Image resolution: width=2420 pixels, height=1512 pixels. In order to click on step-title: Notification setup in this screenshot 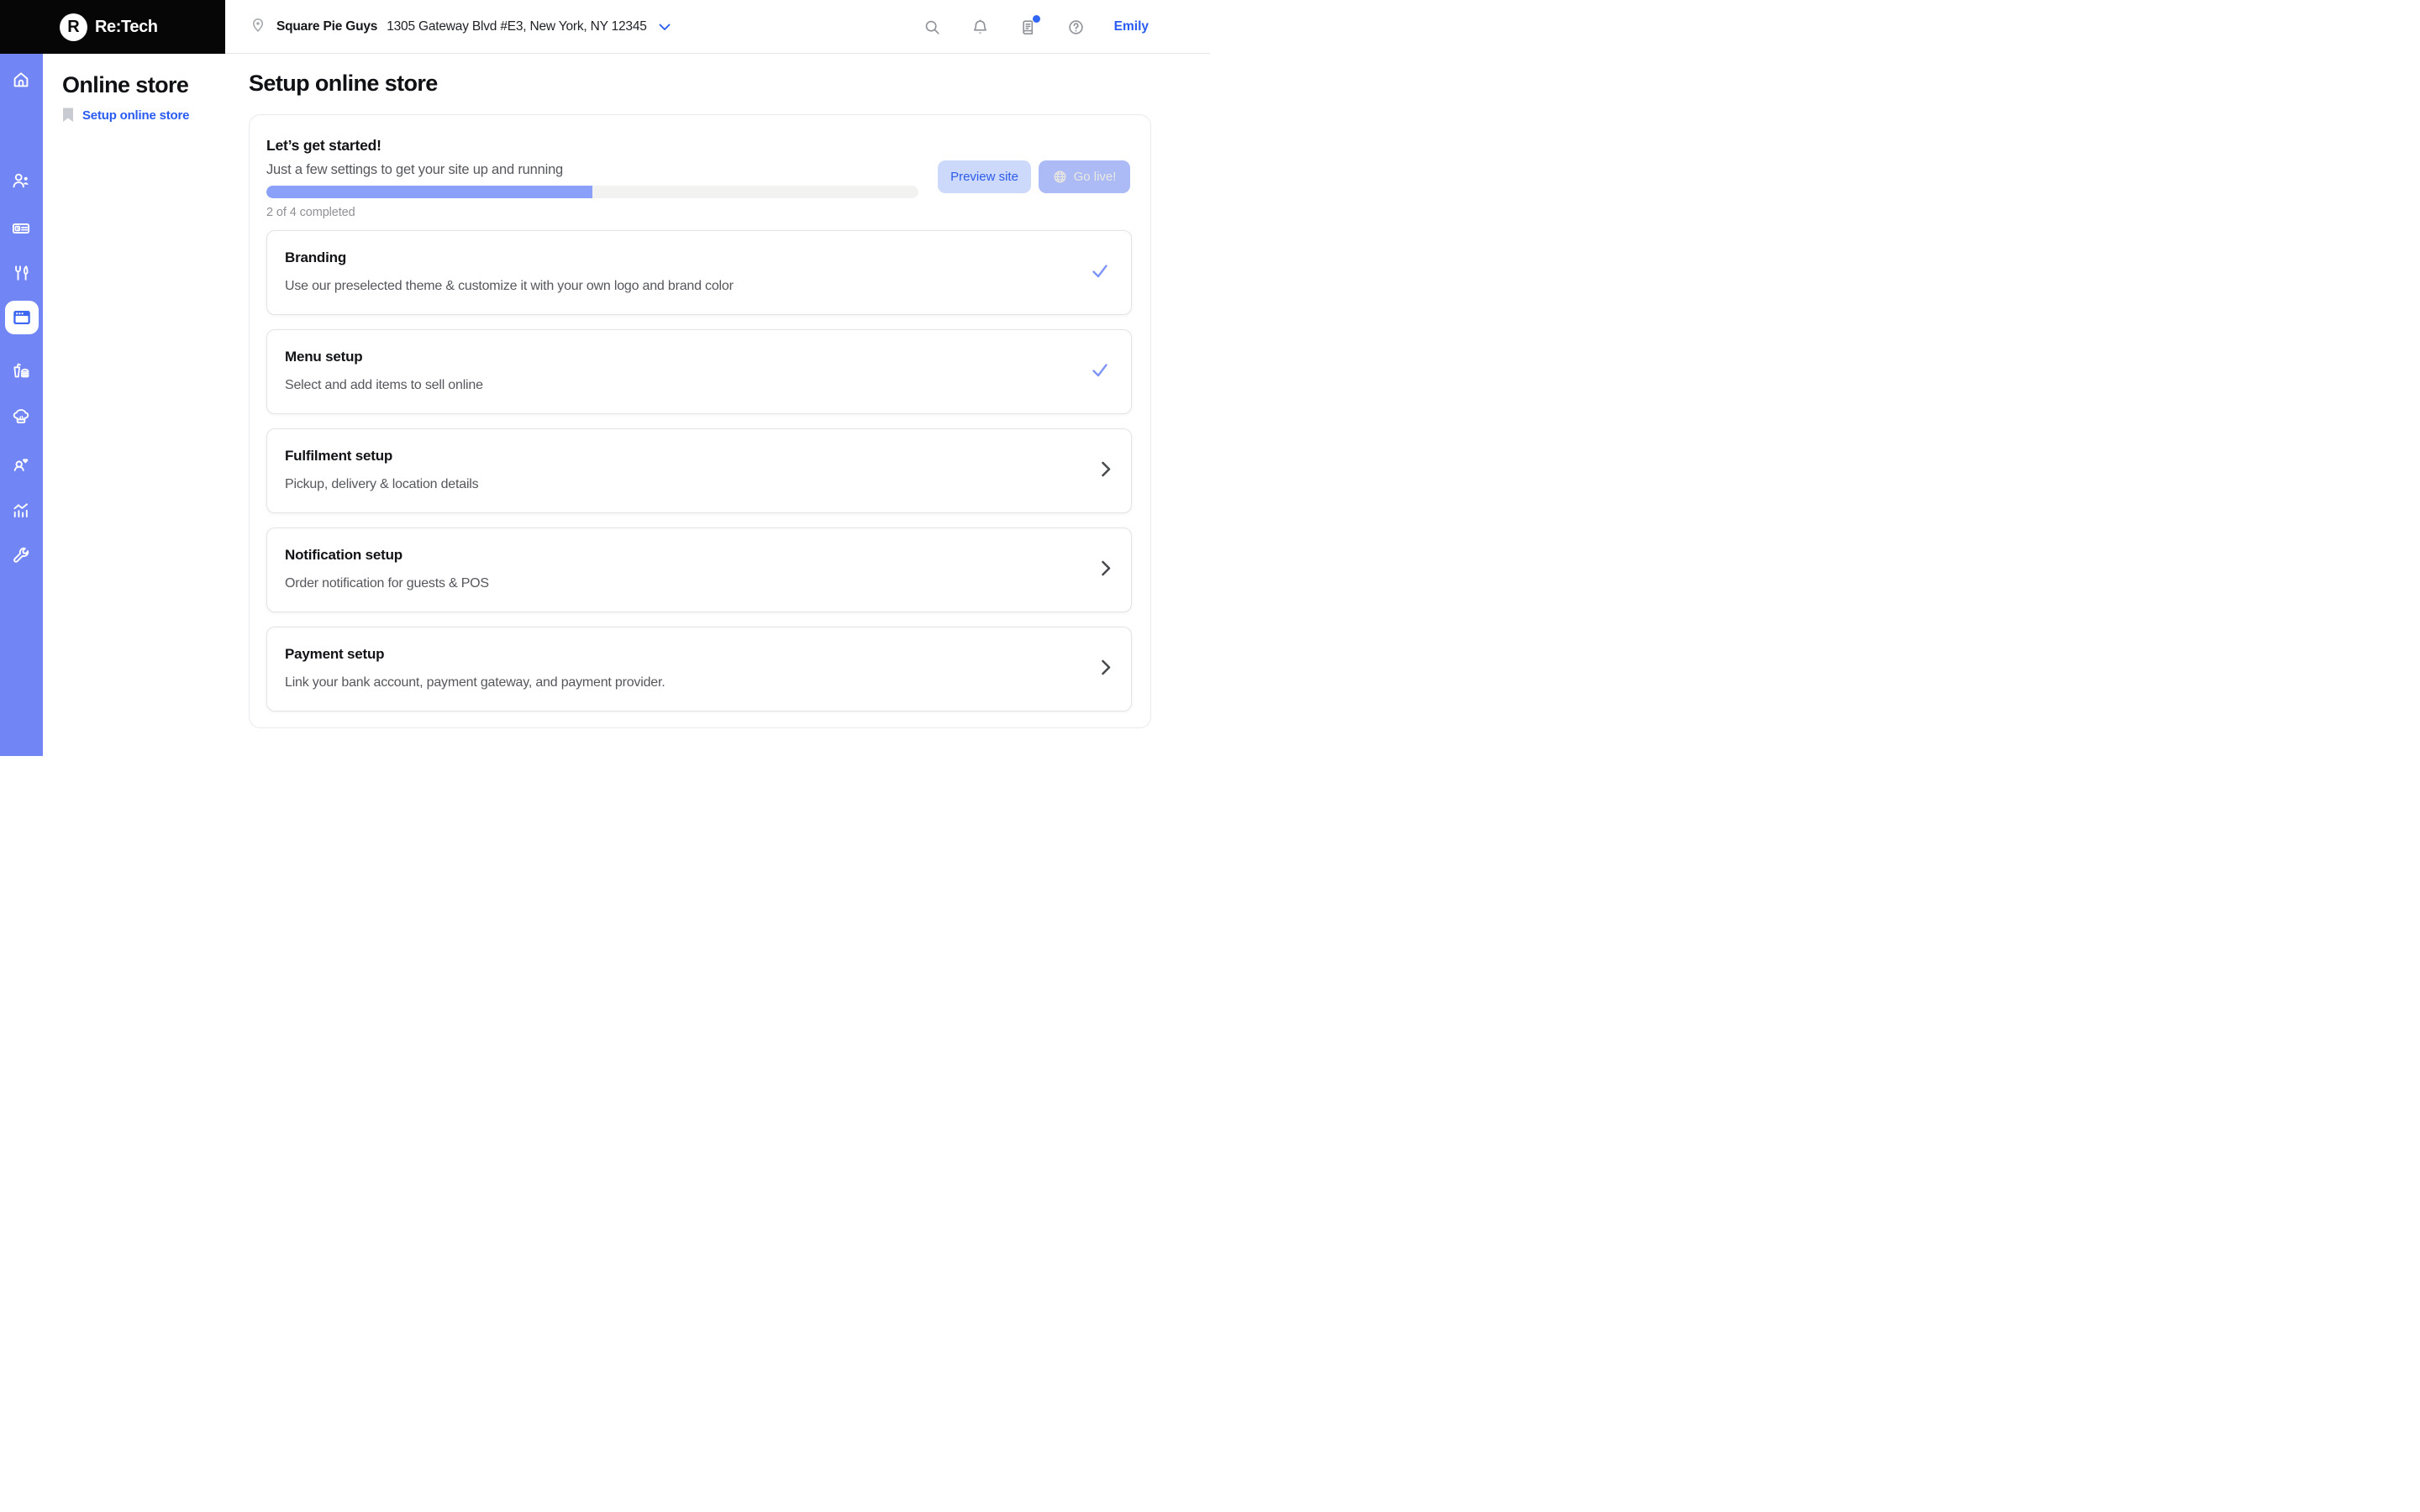, I will do `click(344, 555)`.